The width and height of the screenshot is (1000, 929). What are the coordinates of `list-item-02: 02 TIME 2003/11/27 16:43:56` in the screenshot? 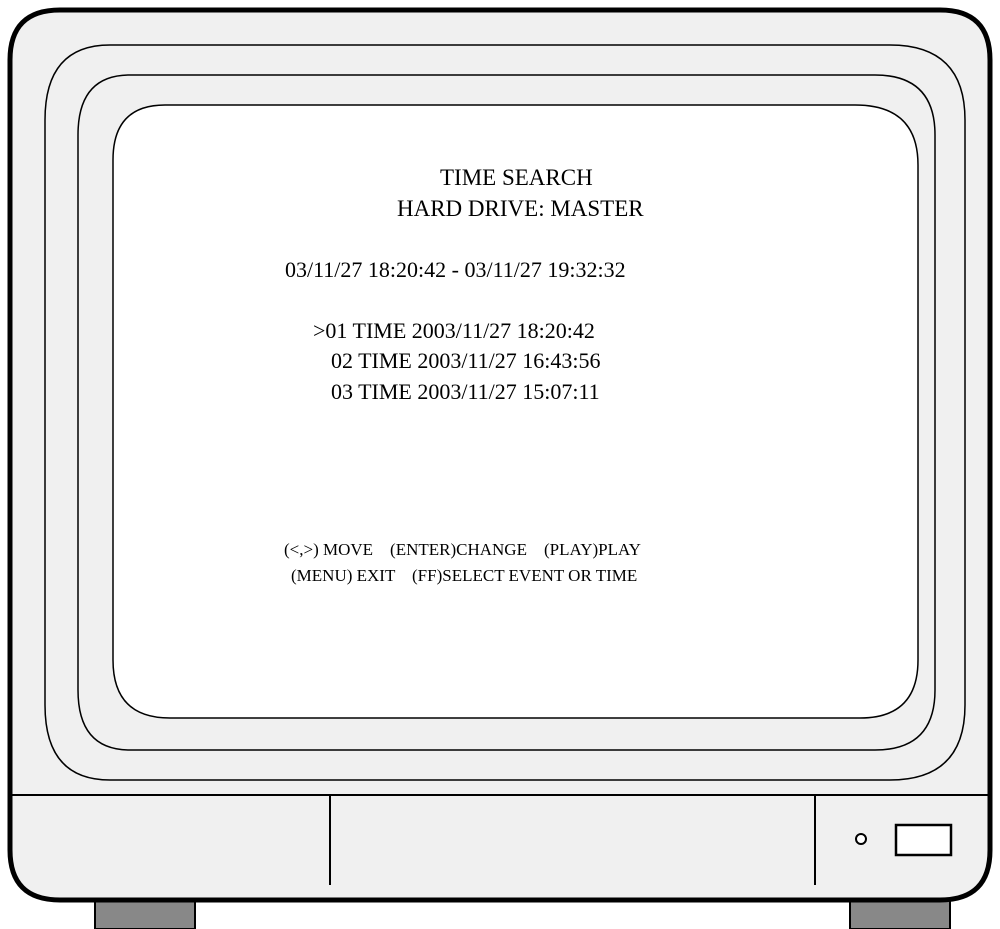 It's located at (466, 361).